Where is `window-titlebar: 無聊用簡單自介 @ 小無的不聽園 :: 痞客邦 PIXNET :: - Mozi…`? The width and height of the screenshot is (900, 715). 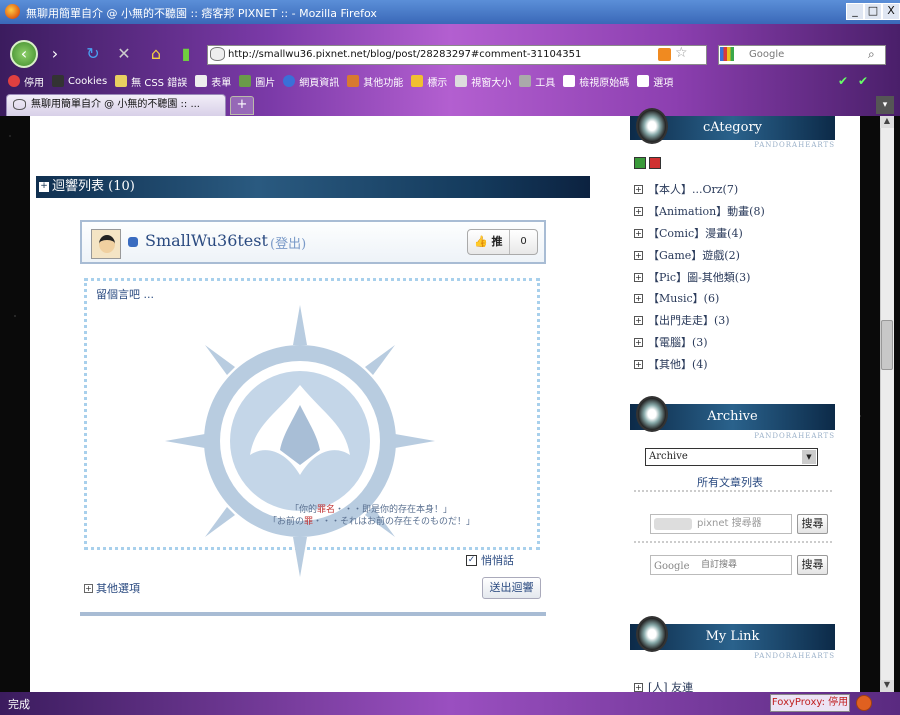
window-titlebar: 無聊用簡單自介 @ 小無的不聽園 :: 痞客邦 PIXNET :: - Mozi… is located at coordinates (450, 12).